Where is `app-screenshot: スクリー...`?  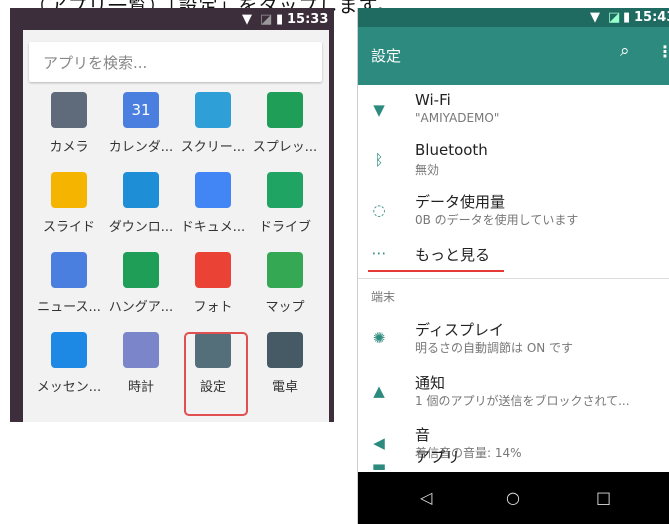 app-screenshot: スクリー... is located at coordinates (213, 131).